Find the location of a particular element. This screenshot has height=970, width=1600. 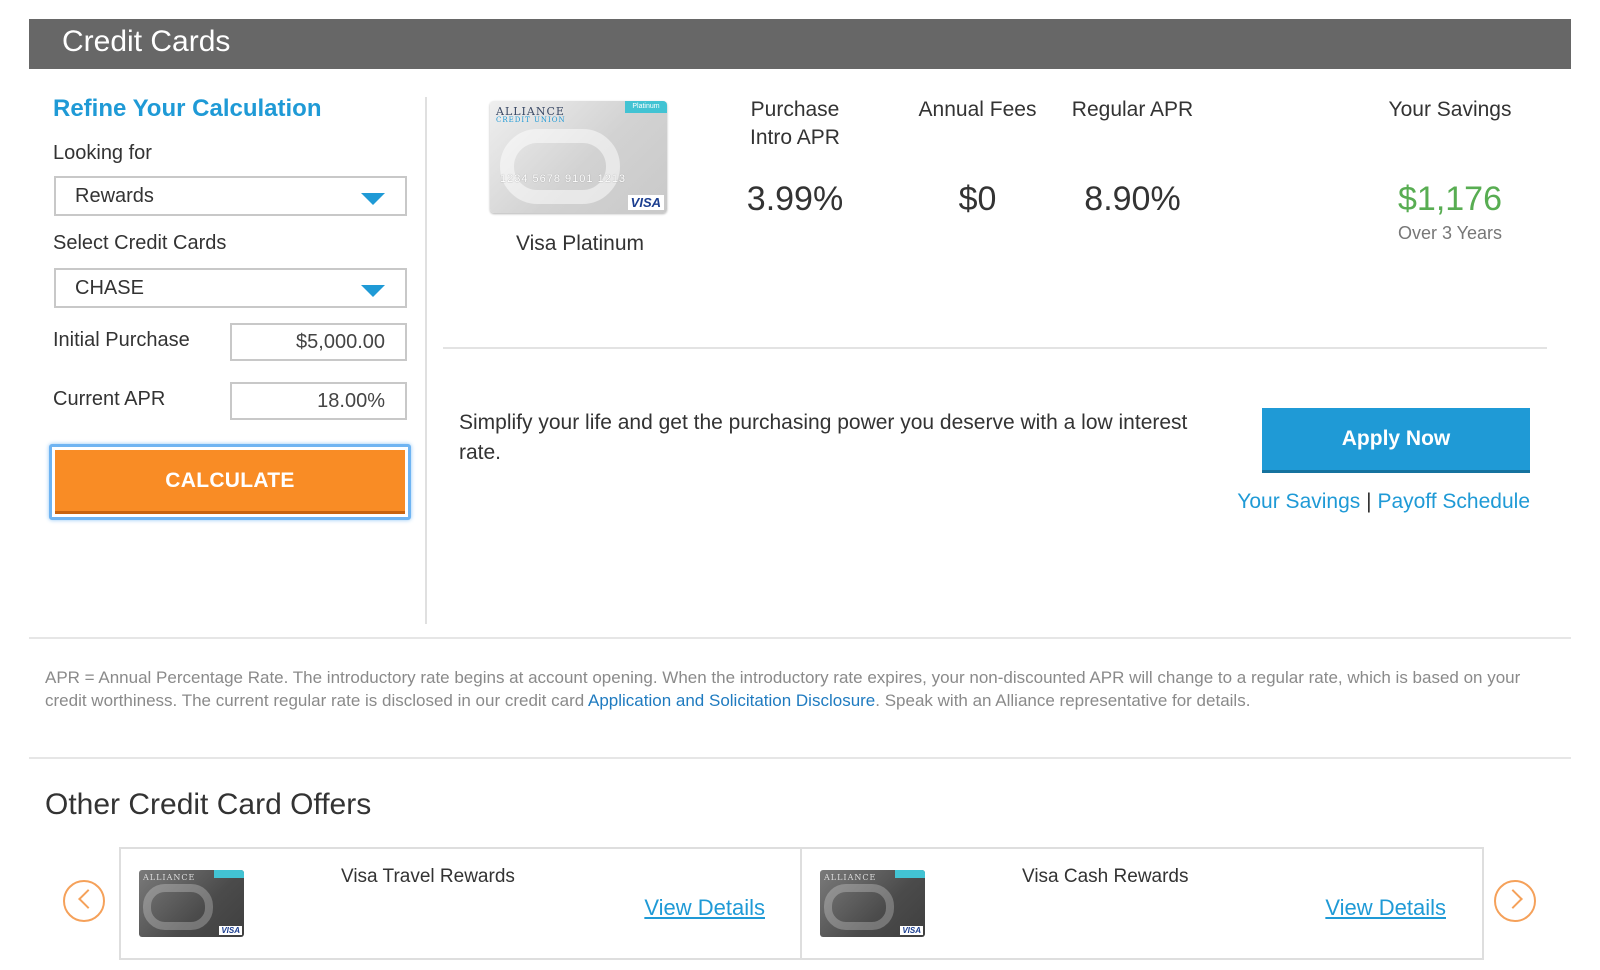

chevron-left-icon is located at coordinates (88, 899).